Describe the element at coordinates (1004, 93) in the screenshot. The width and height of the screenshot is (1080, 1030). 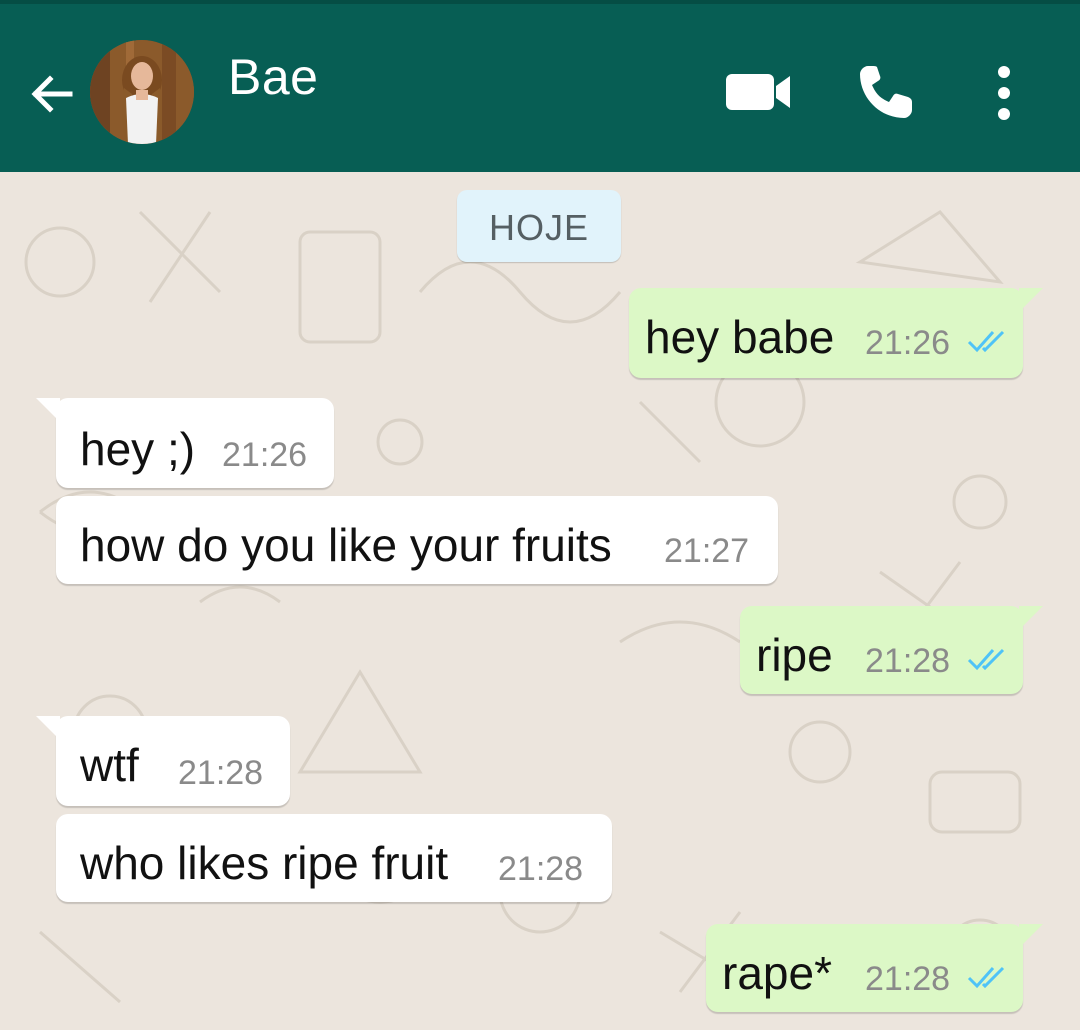
I see `more-vertical-icon` at that location.